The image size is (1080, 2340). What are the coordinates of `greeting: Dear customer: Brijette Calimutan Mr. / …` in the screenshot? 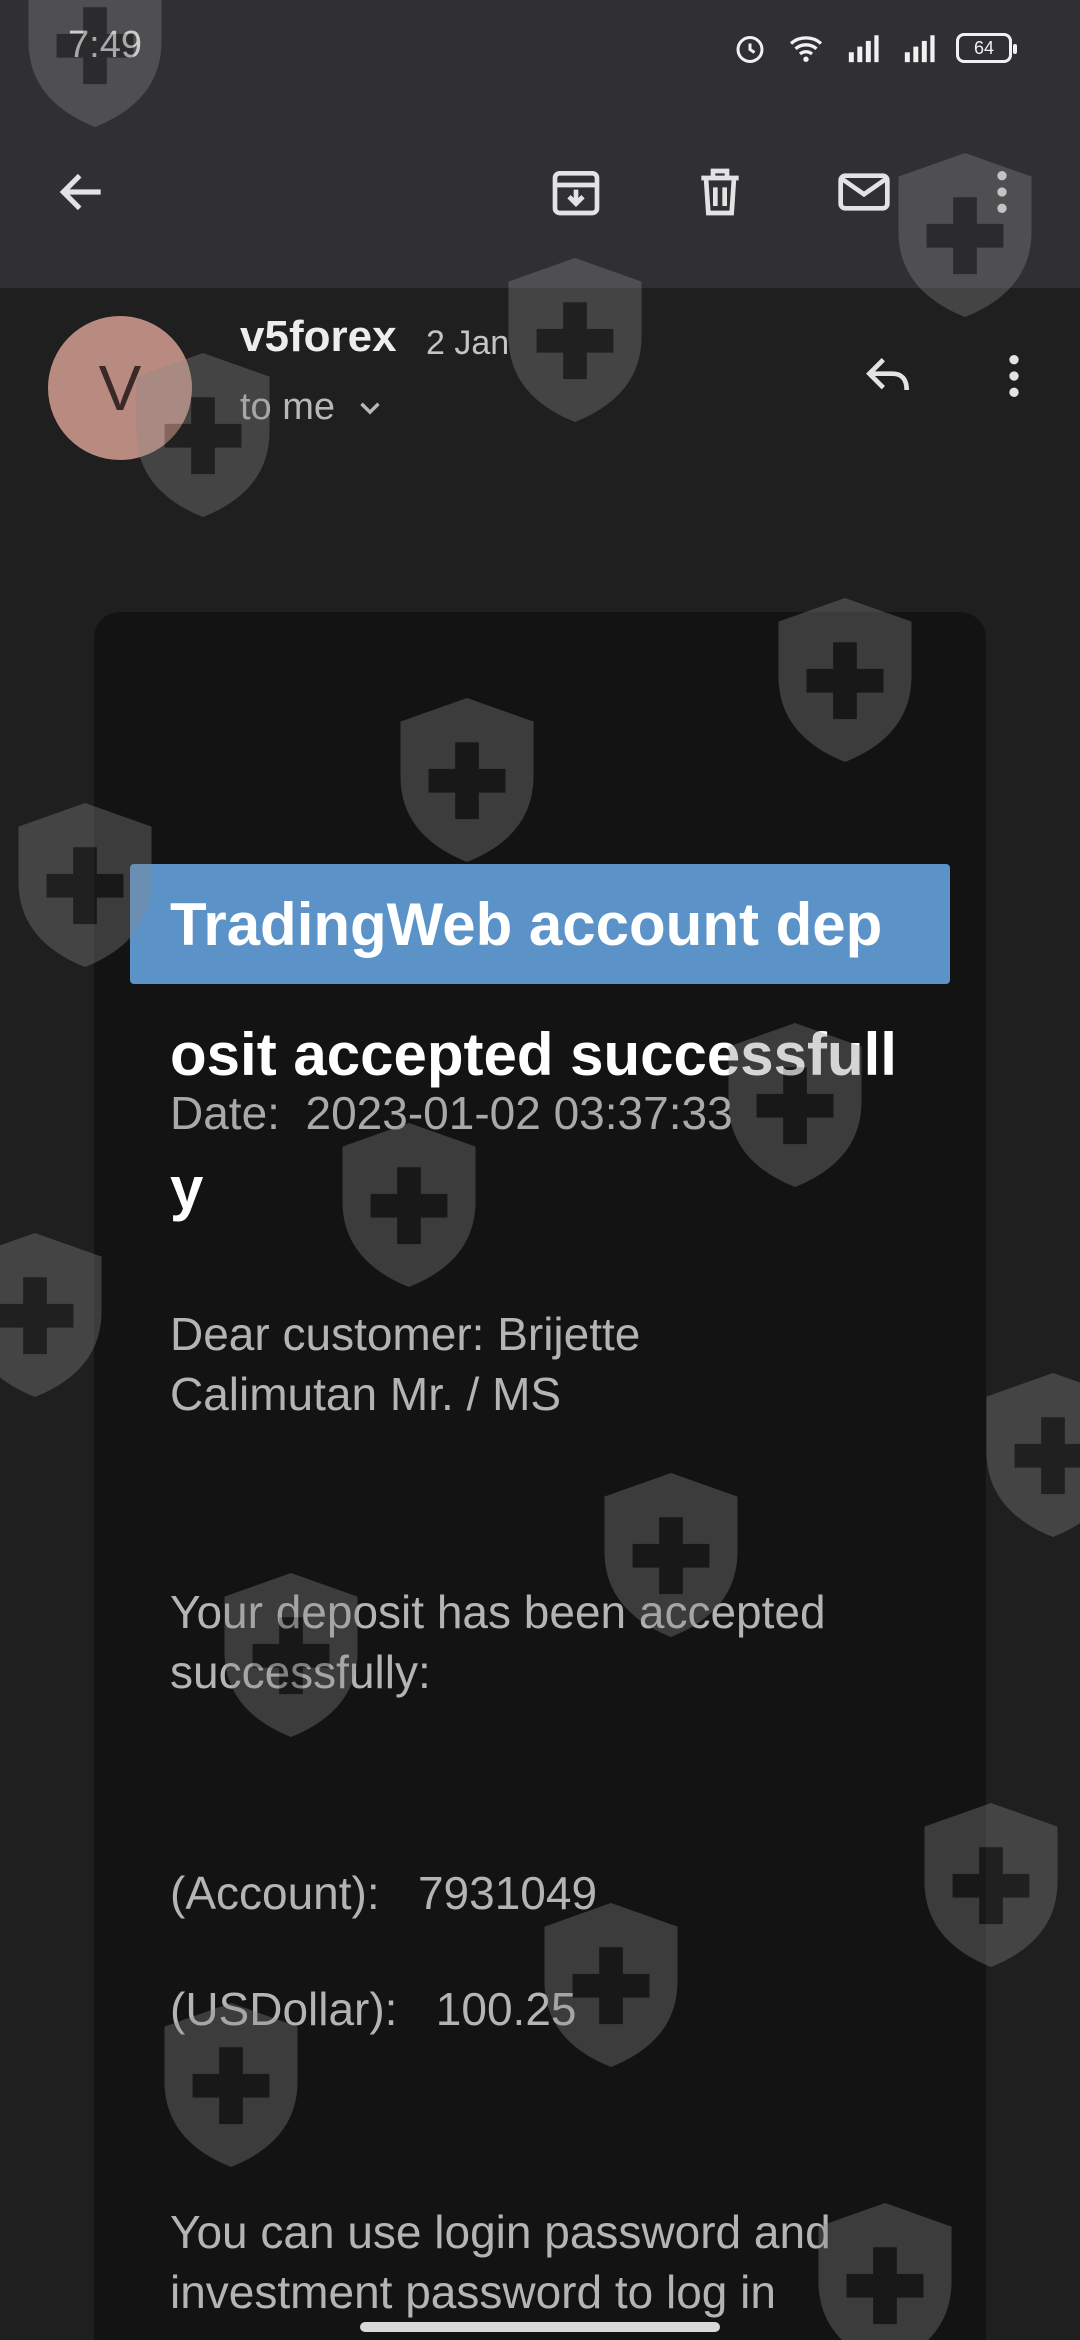 It's located at (550, 1364).